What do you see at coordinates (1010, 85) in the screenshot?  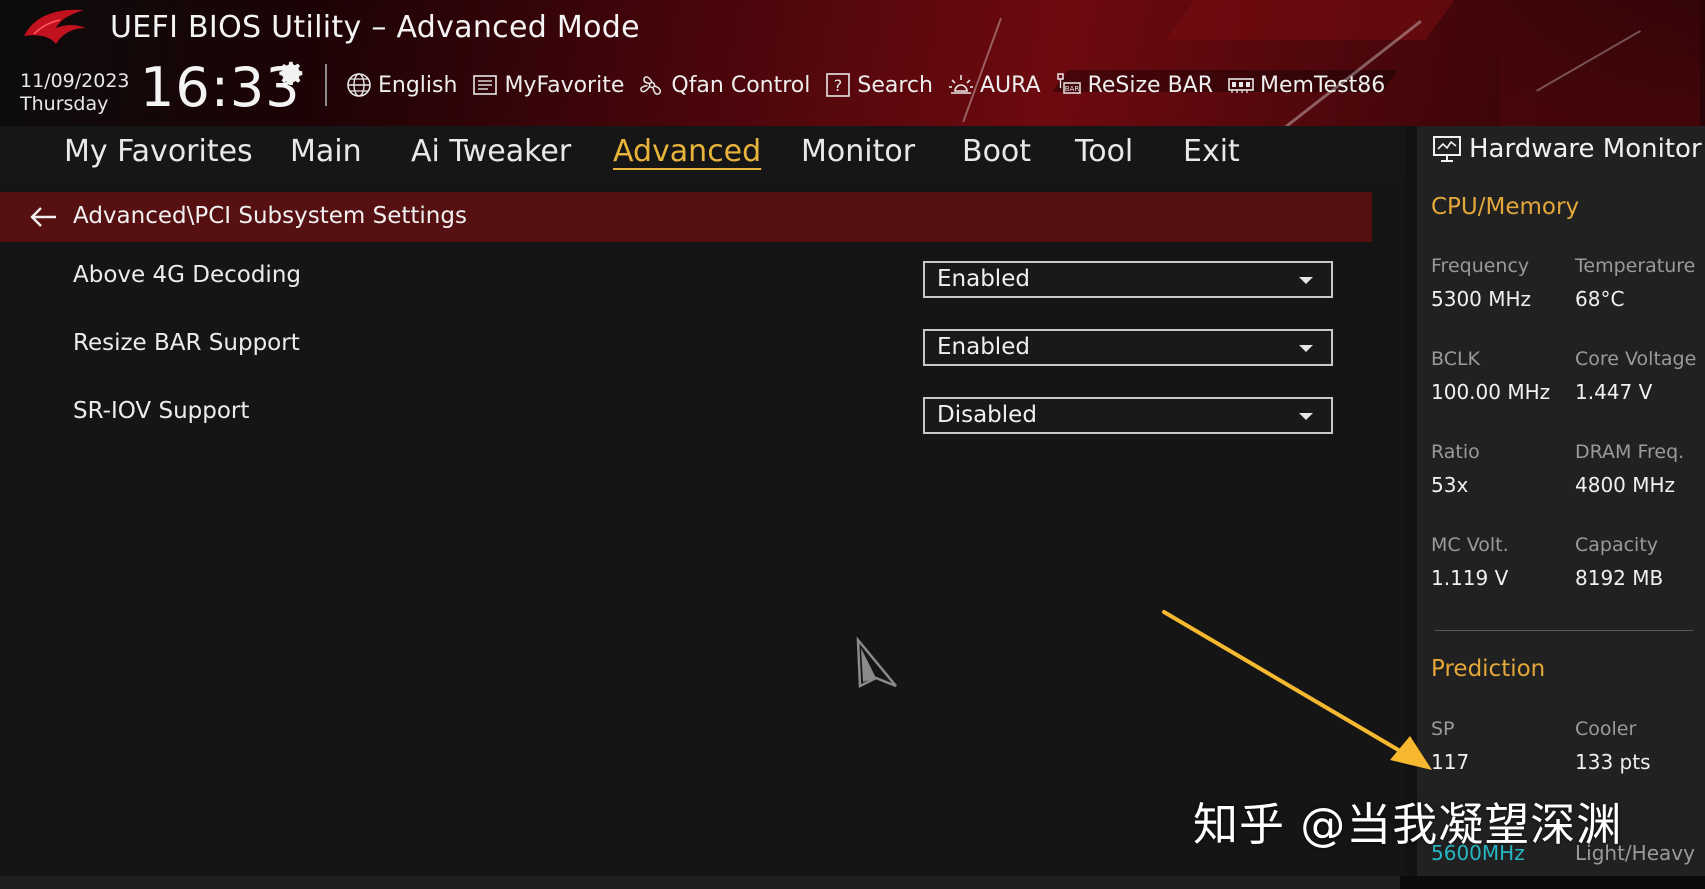 I see `toolbar-label-aura: AURA` at bounding box center [1010, 85].